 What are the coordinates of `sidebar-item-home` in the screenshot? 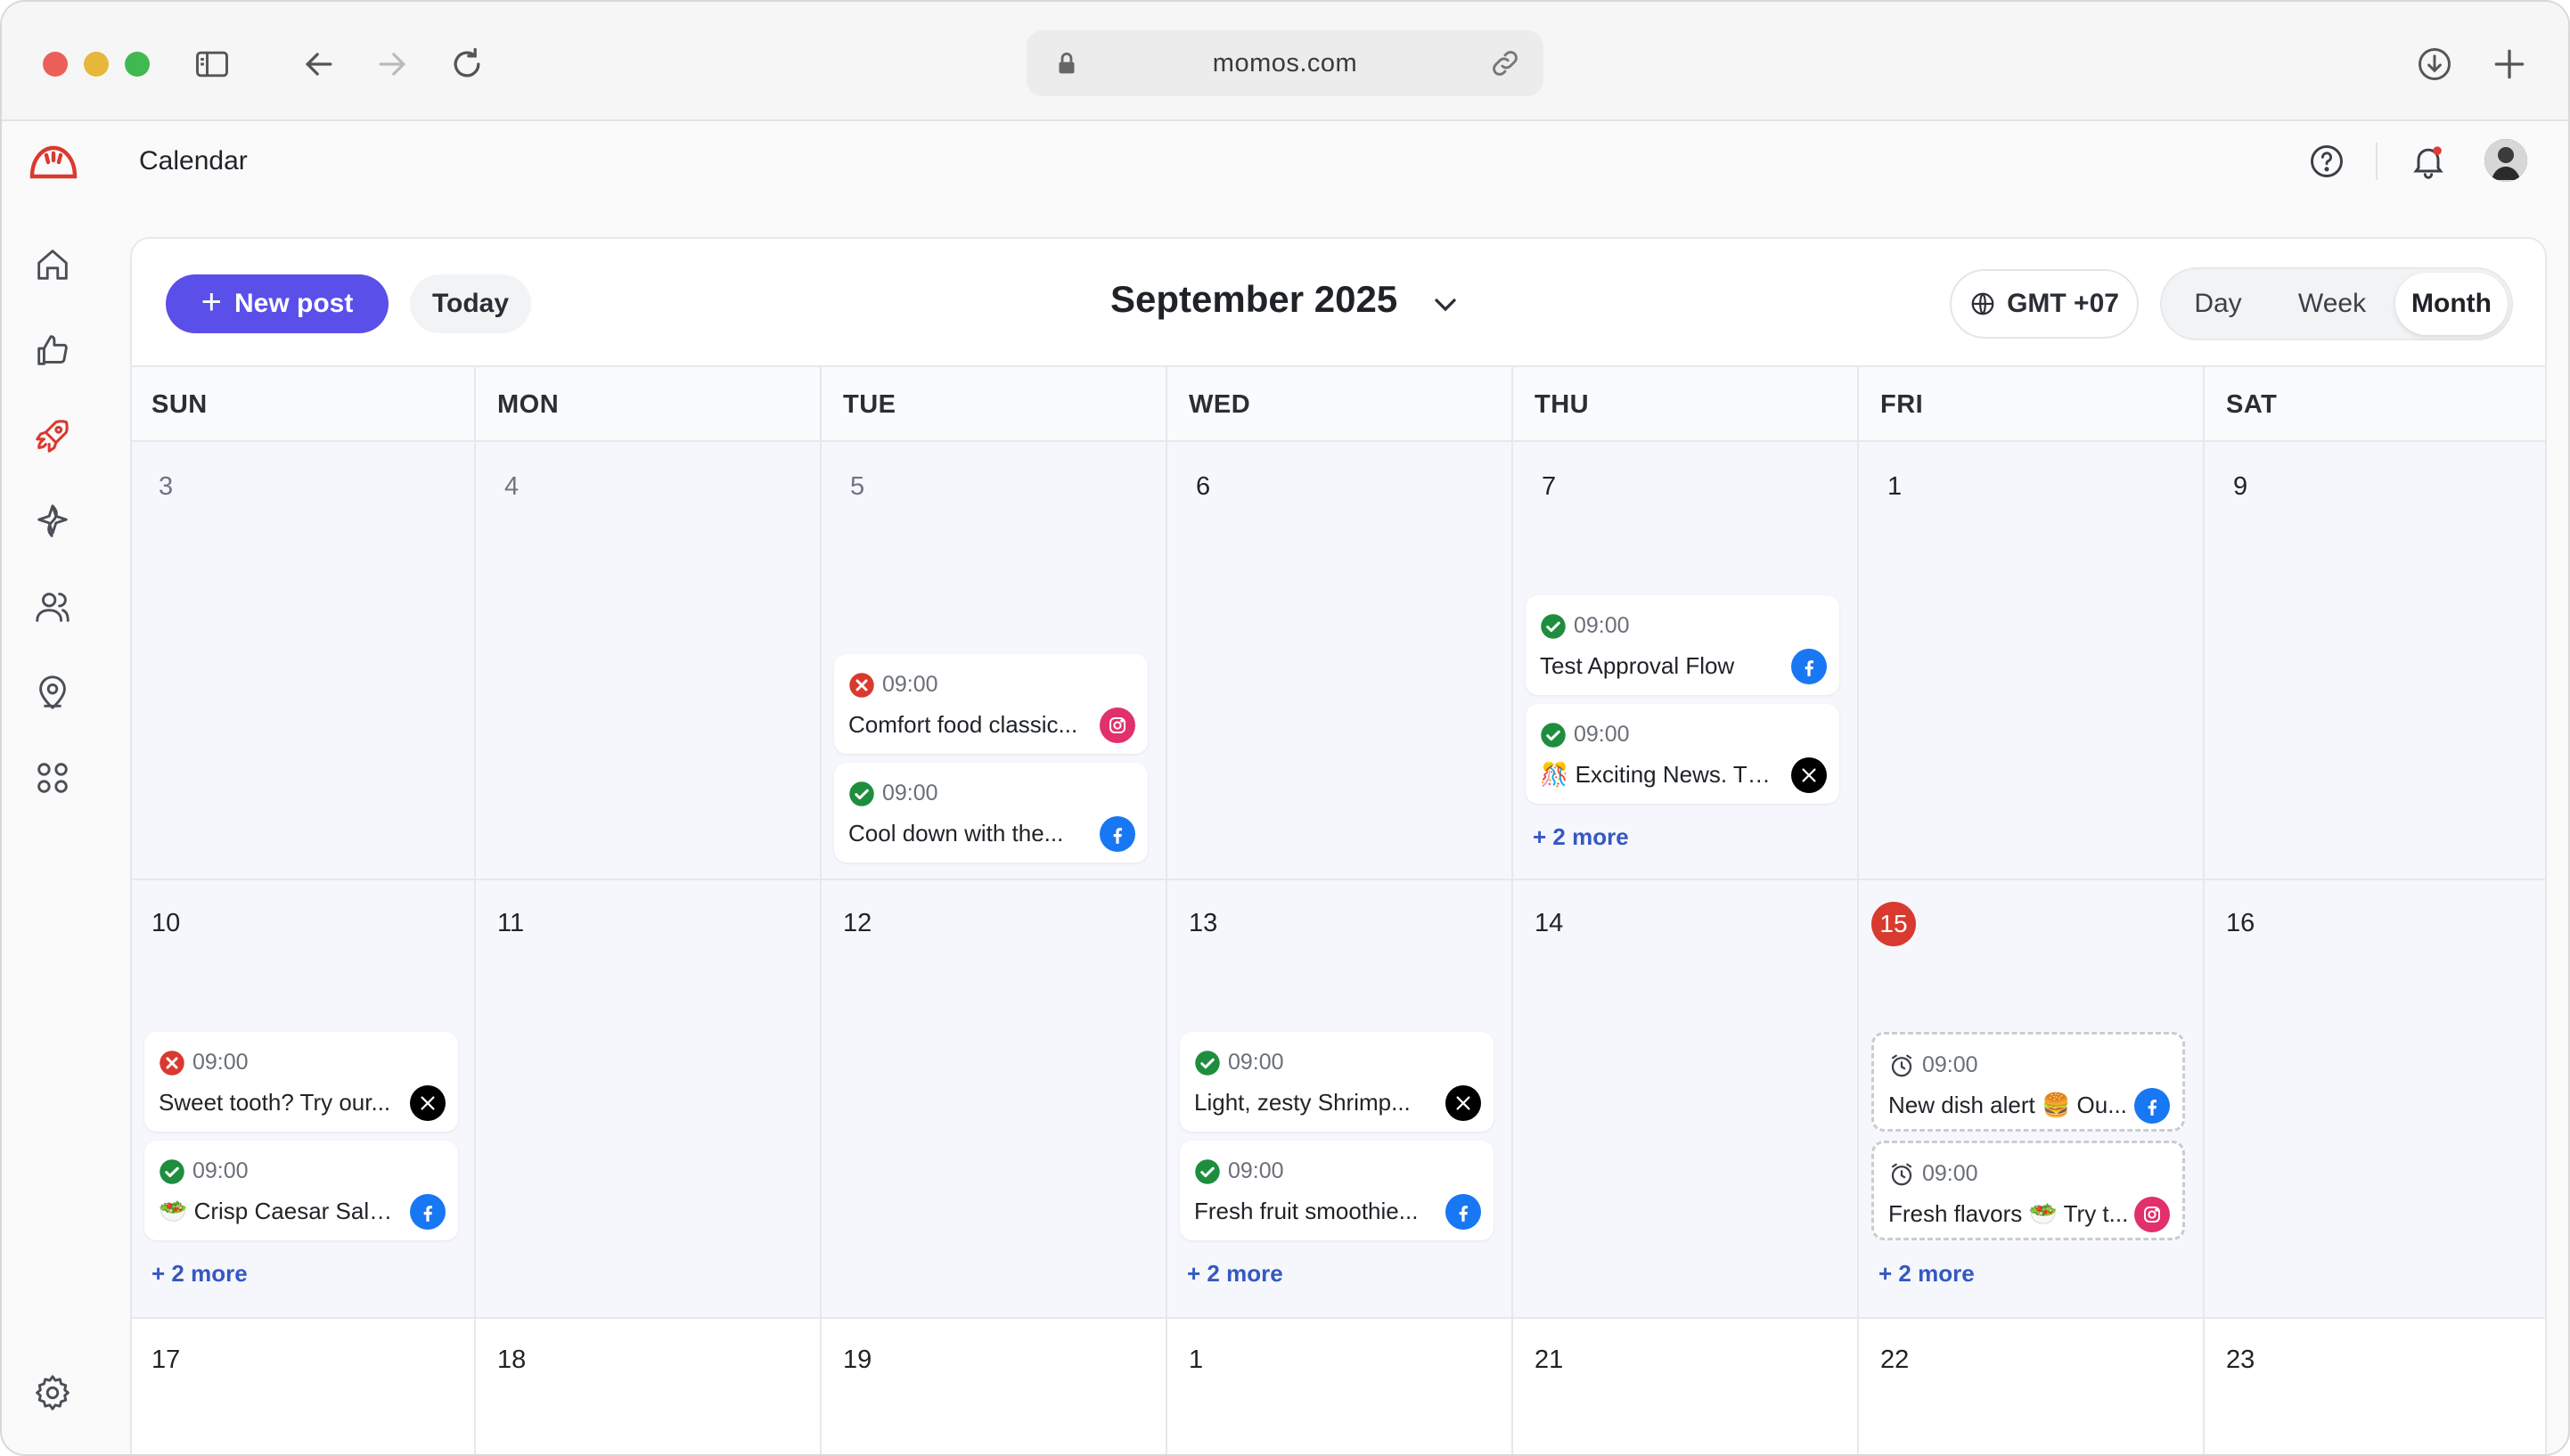 It's located at (53, 265).